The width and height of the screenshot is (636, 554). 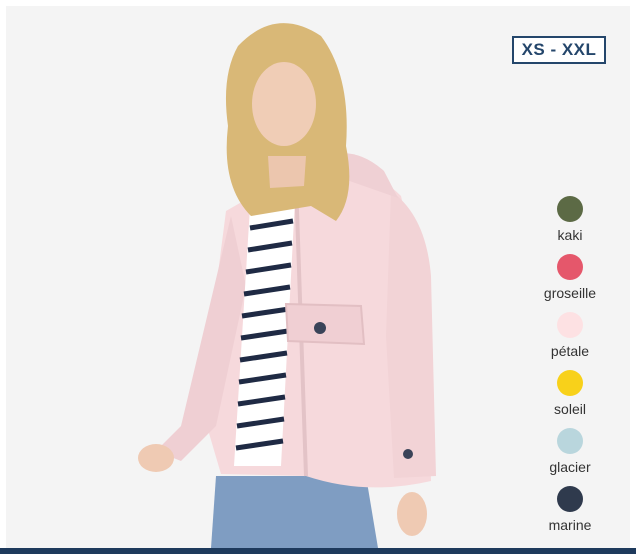 I want to click on color-label: glacier, so click(x=570, y=467).